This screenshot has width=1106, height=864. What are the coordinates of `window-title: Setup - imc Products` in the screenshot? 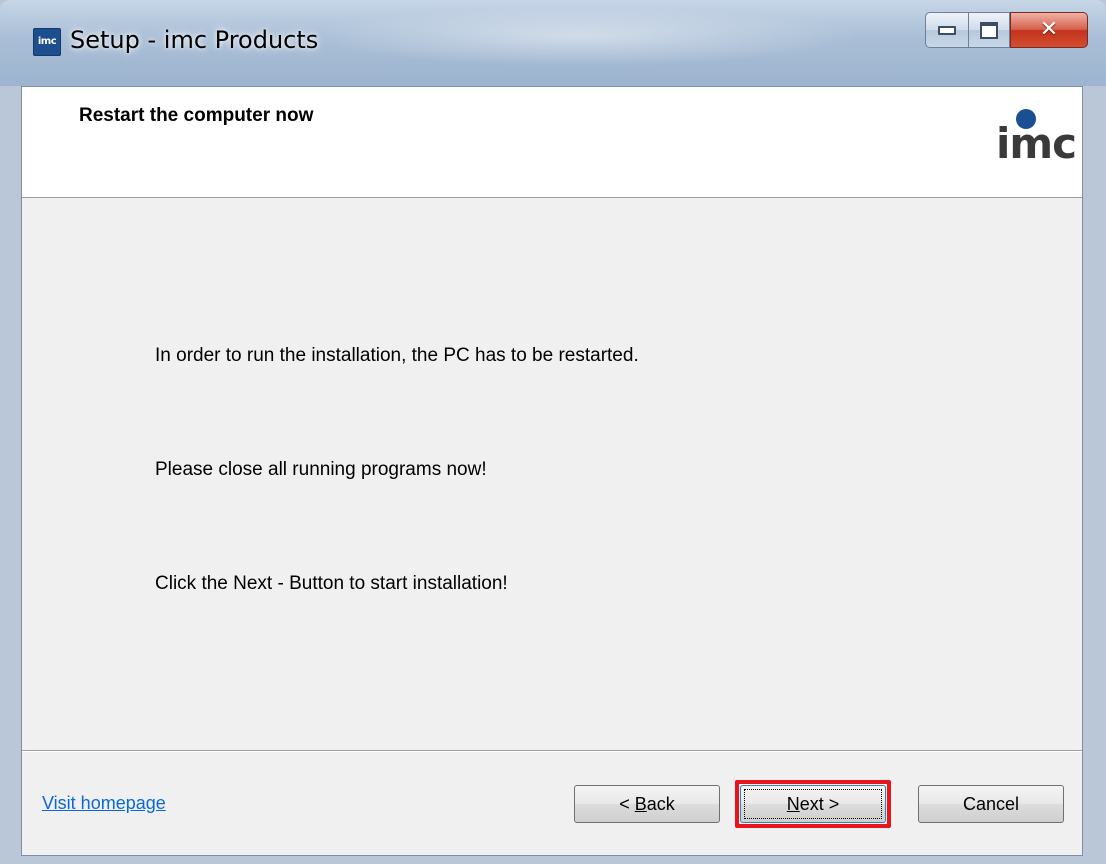 It's located at (194, 40).